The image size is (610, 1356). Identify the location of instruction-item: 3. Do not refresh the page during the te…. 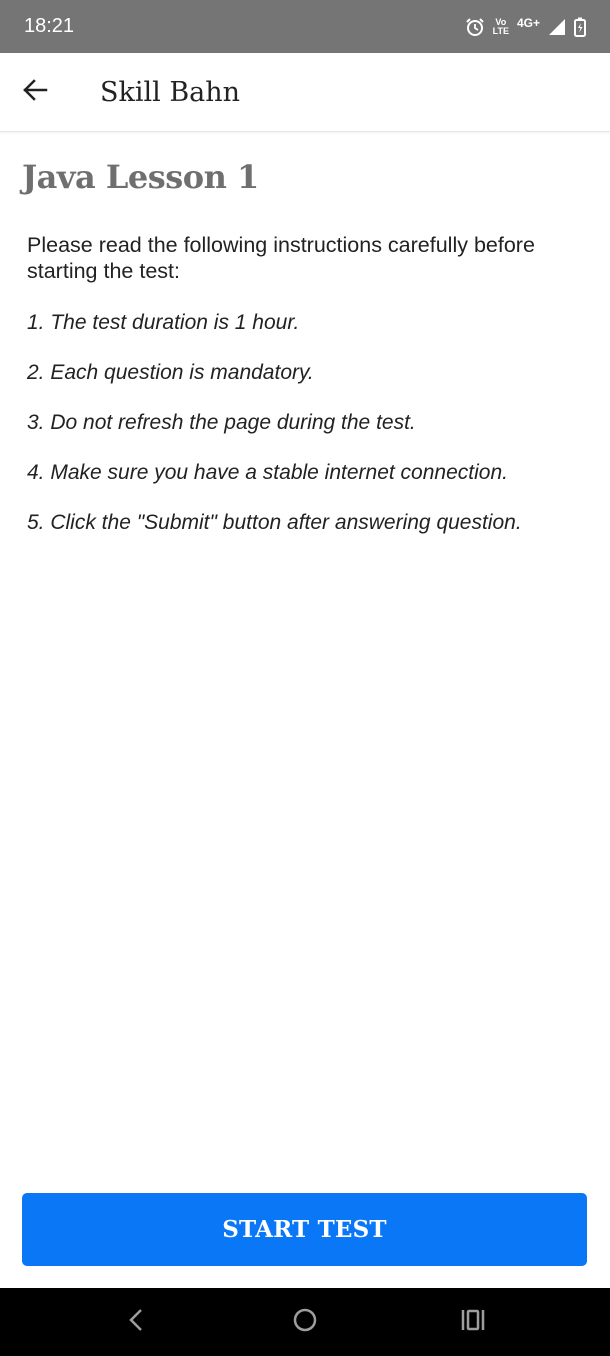
(221, 422).